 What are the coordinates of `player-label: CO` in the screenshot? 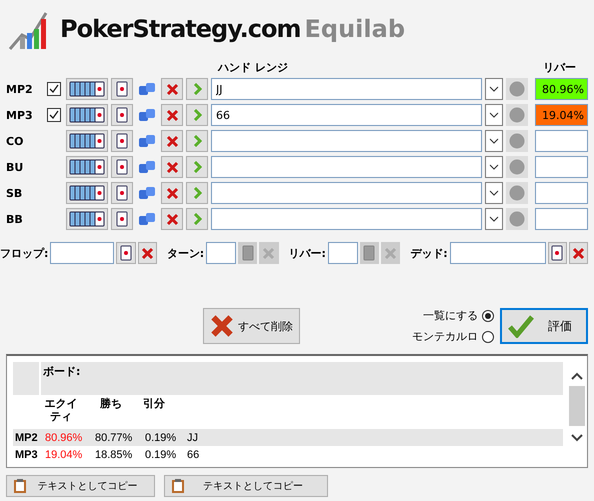 It's located at (15, 141).